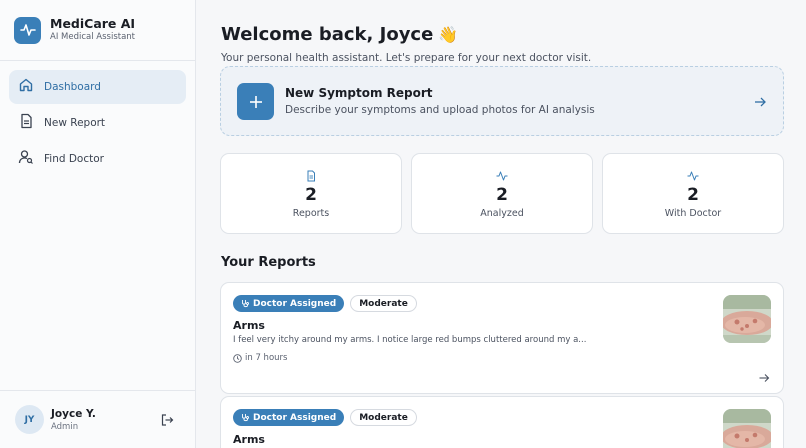 This screenshot has width=806, height=448. What do you see at coordinates (65, 426) in the screenshot?
I see `user-role: Admin` at bounding box center [65, 426].